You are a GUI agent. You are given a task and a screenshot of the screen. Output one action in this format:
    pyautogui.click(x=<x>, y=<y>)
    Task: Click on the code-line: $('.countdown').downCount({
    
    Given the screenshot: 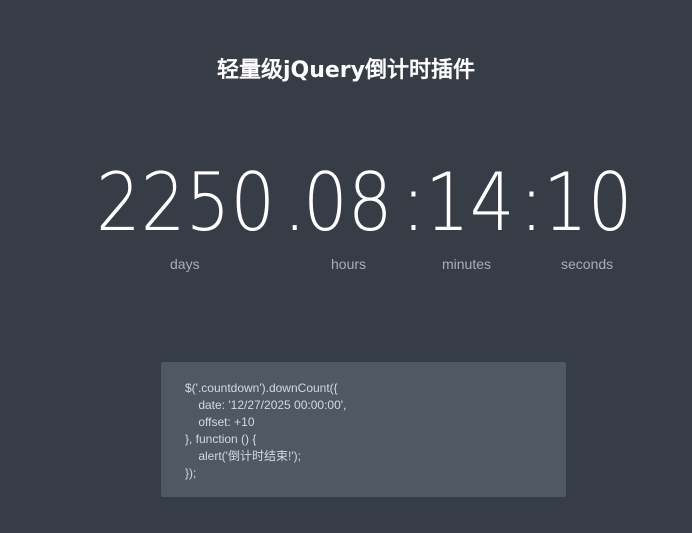 What is the action you would take?
    pyautogui.click(x=261, y=388)
    